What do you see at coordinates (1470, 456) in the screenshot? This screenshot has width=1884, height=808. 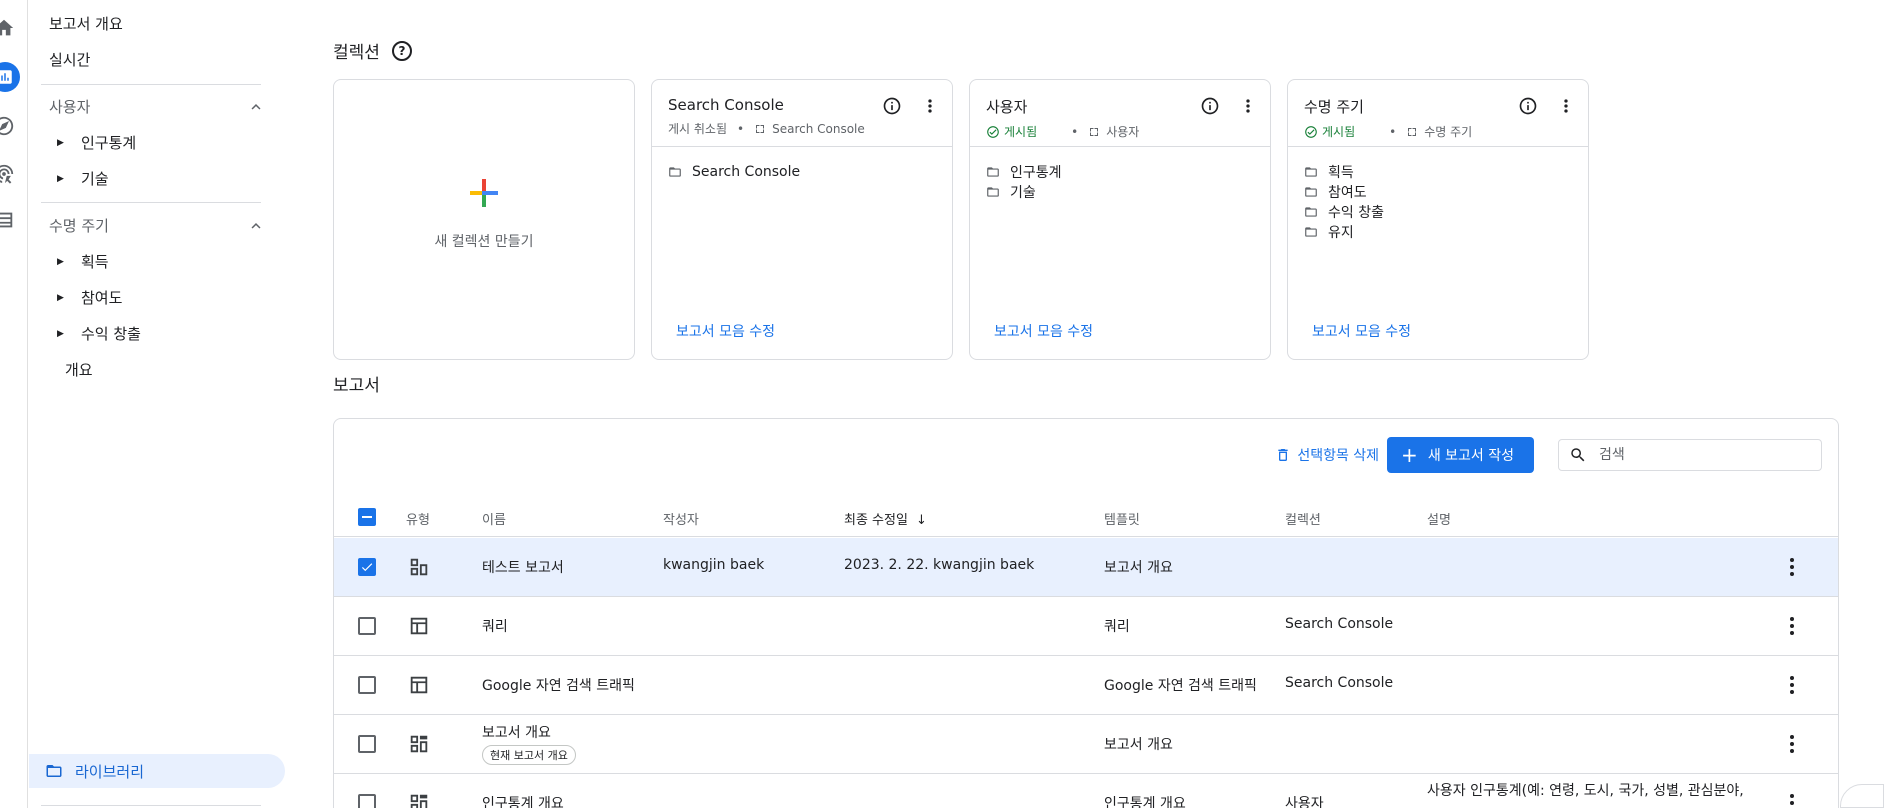 I see `new-report-label: 새 보고서 작성` at bounding box center [1470, 456].